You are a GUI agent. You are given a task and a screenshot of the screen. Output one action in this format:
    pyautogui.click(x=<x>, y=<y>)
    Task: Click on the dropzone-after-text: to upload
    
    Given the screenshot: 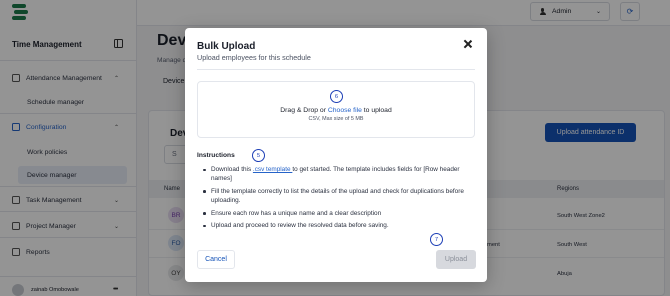 What is the action you would take?
    pyautogui.click(x=376, y=110)
    